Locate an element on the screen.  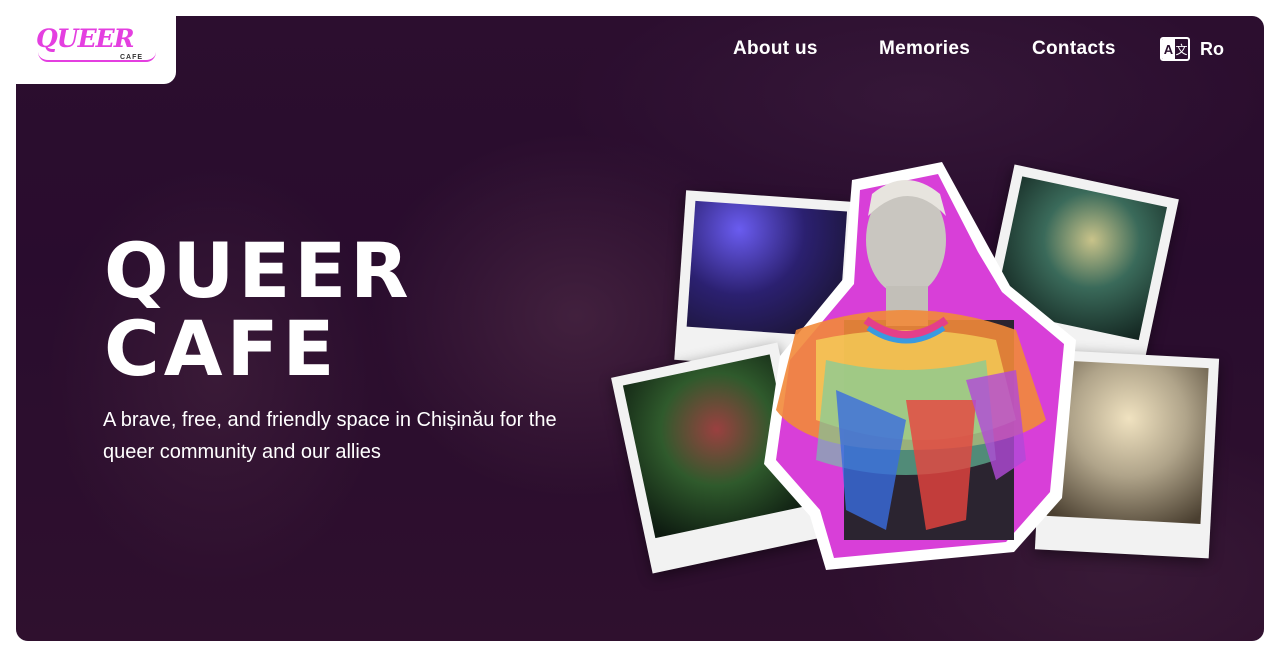
nav-contacts: Contacts is located at coordinates (1074, 49).